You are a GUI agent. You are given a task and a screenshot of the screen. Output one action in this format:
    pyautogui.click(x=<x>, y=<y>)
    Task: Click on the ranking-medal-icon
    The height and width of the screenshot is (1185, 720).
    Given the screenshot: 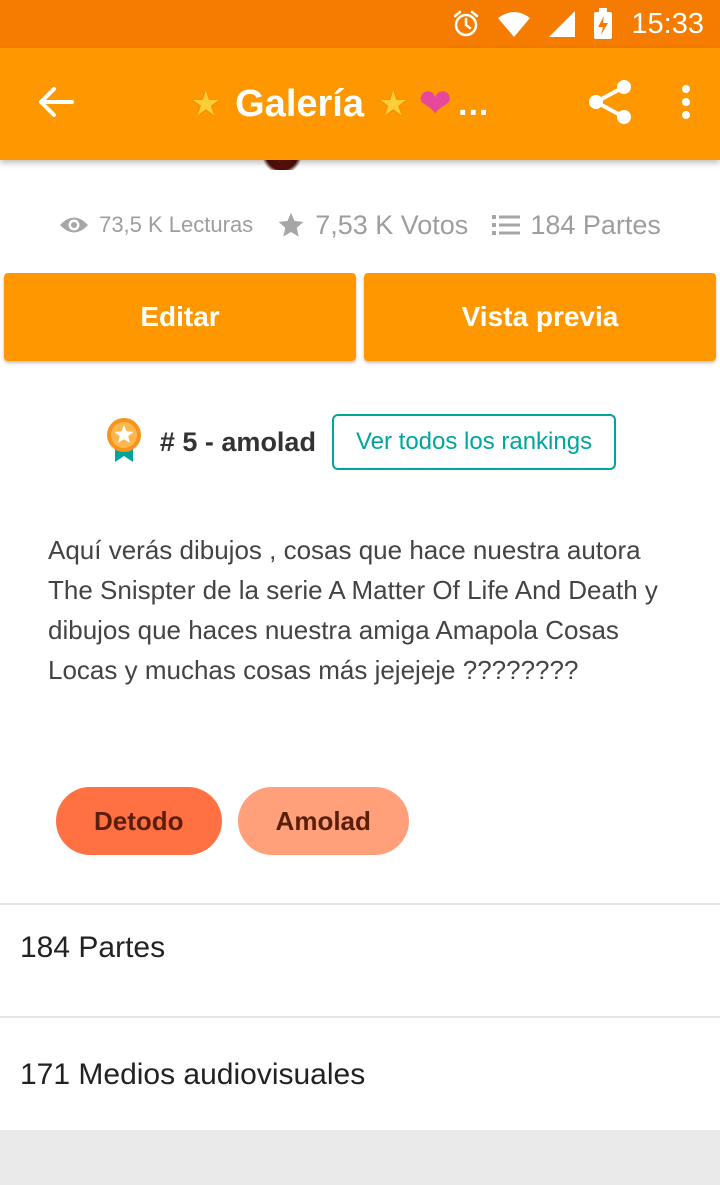 What is the action you would take?
    pyautogui.click(x=124, y=442)
    